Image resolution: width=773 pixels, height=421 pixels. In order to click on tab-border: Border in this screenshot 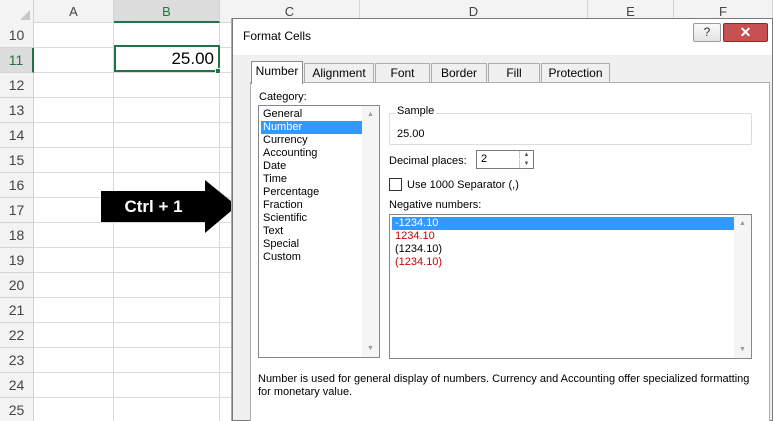, I will do `click(459, 73)`.